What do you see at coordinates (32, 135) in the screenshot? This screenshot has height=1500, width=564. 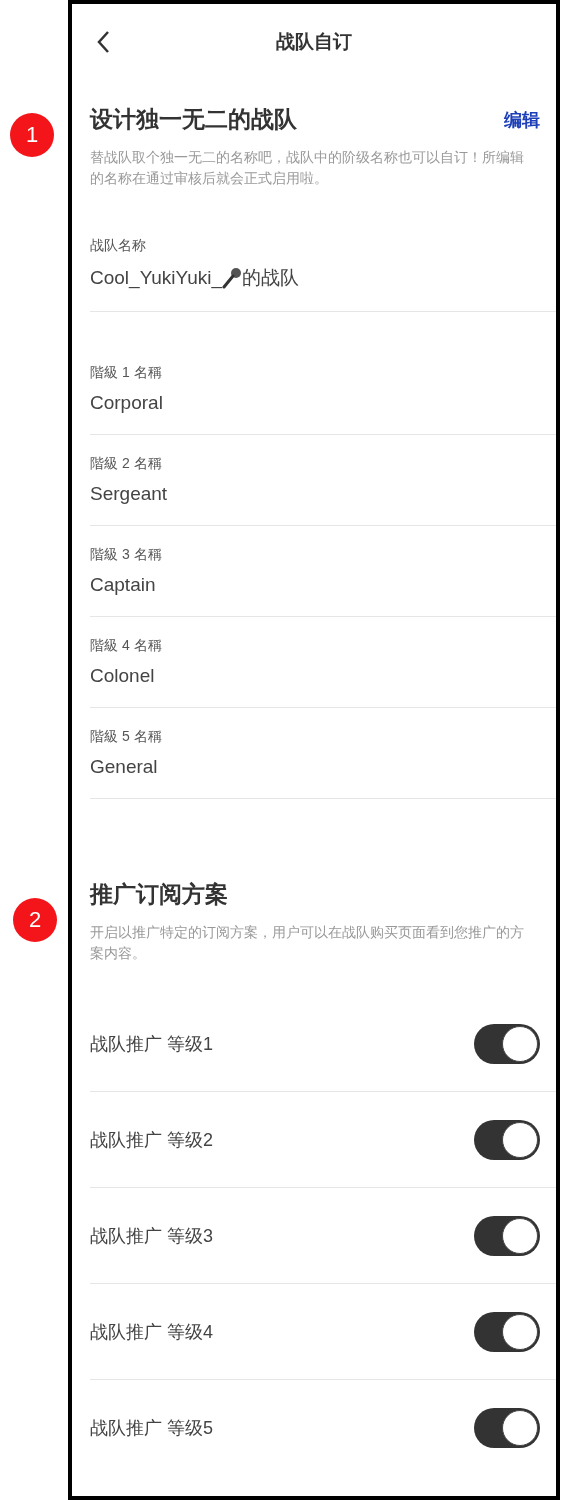 I see `annotation-badge: 1` at bounding box center [32, 135].